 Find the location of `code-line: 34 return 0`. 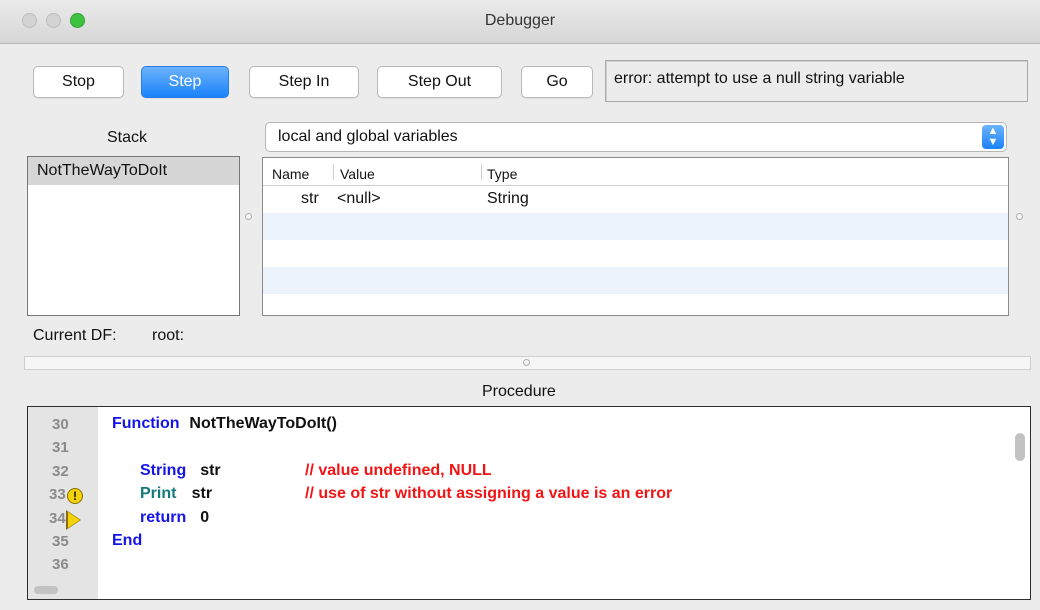

code-line: 34 return 0 is located at coordinates (518, 520).